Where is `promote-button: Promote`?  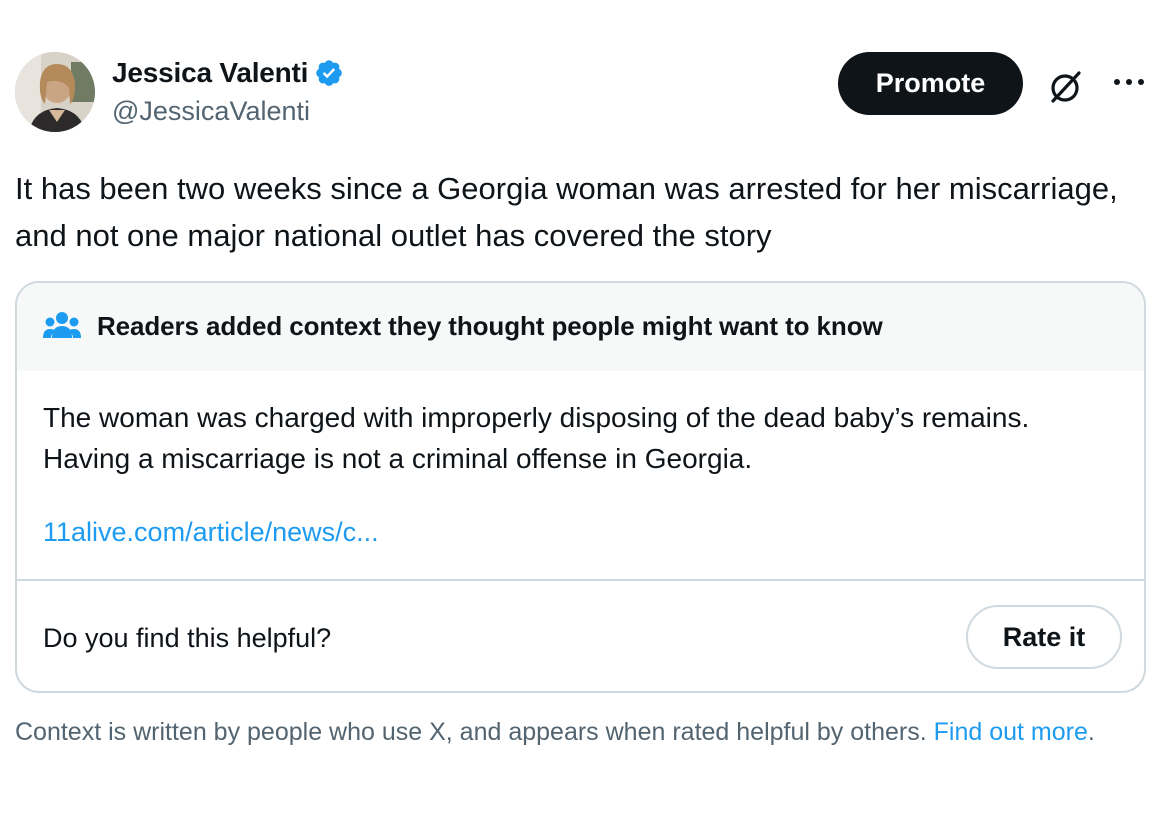 promote-button: Promote is located at coordinates (930, 83).